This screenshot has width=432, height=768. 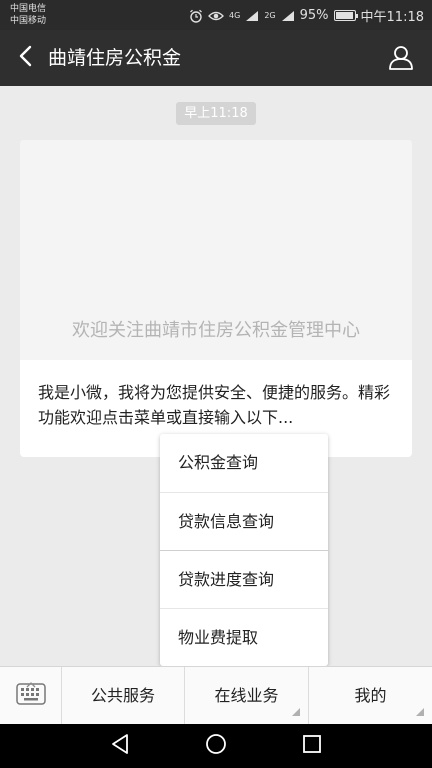 I want to click on profile-button, so click(x=401, y=59).